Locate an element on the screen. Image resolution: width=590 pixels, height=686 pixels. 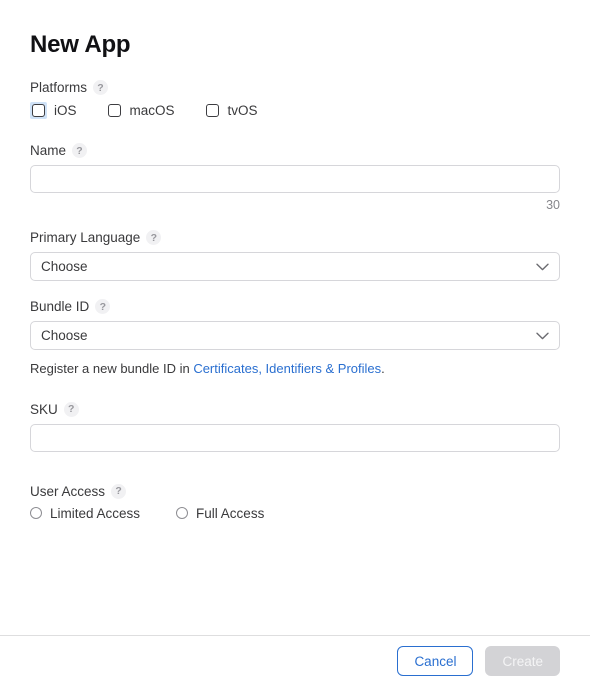
primary-language-label-row: Primary Language ? is located at coordinates (295, 238).